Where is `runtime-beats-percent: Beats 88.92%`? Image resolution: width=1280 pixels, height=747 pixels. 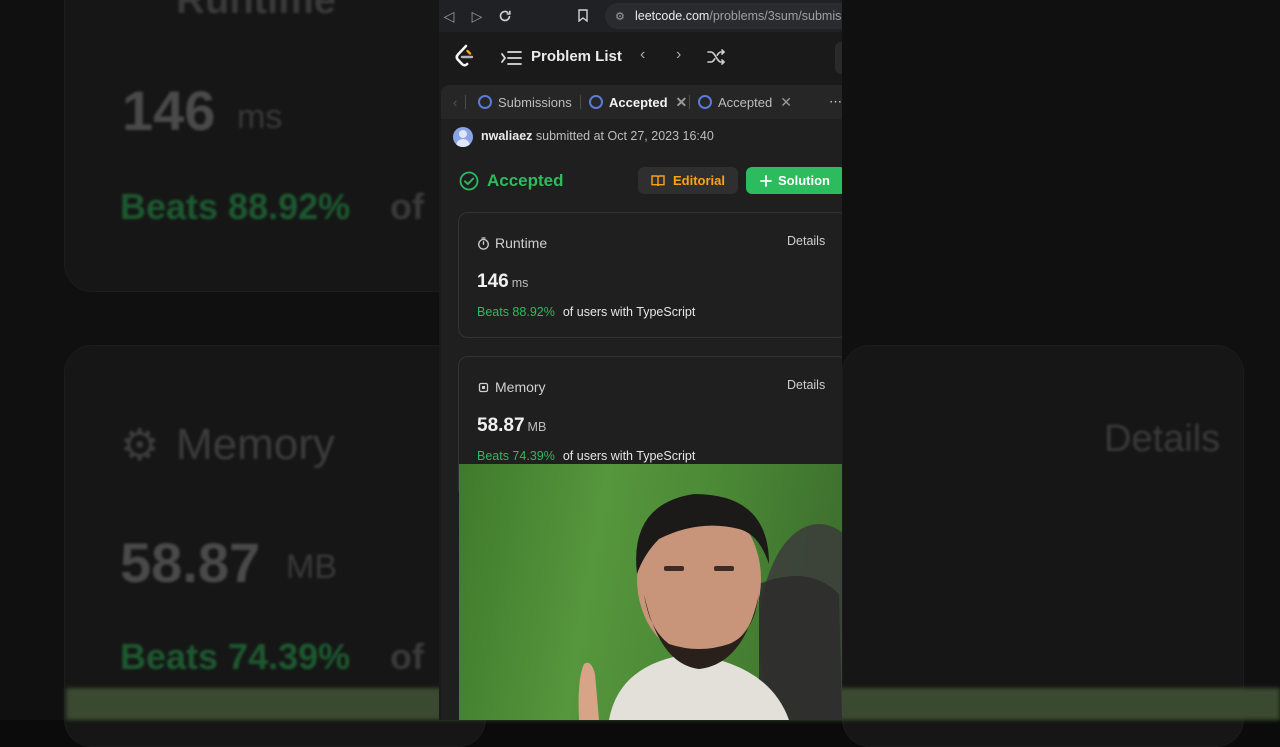
runtime-beats-percent: Beats 88.92% is located at coordinates (516, 312).